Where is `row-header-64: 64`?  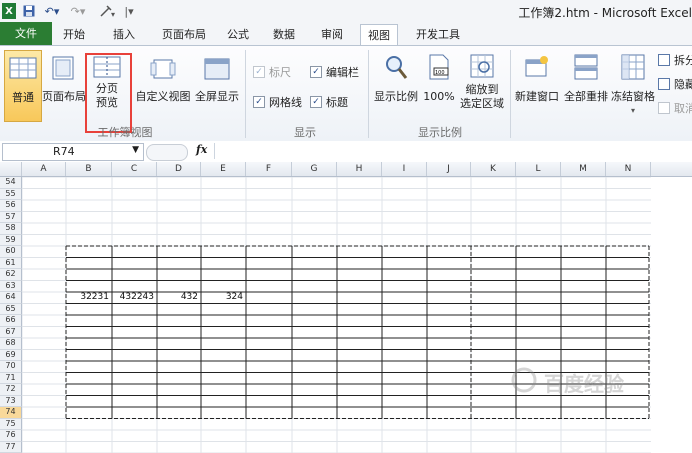
row-header-64: 64 is located at coordinates (11, 298).